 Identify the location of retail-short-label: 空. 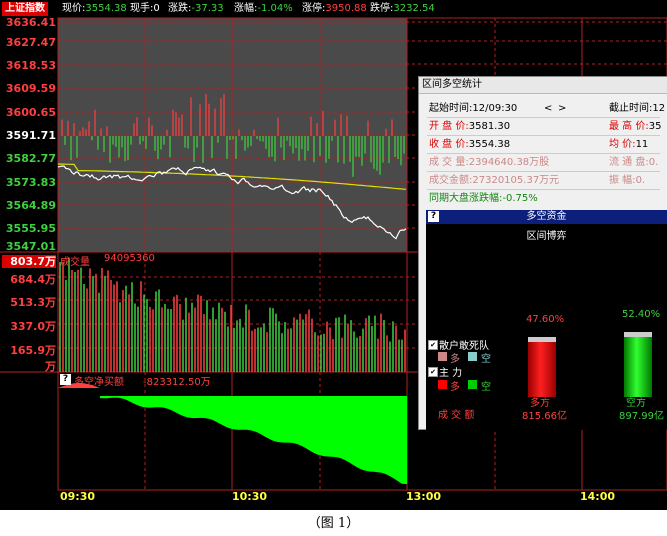
(486, 359).